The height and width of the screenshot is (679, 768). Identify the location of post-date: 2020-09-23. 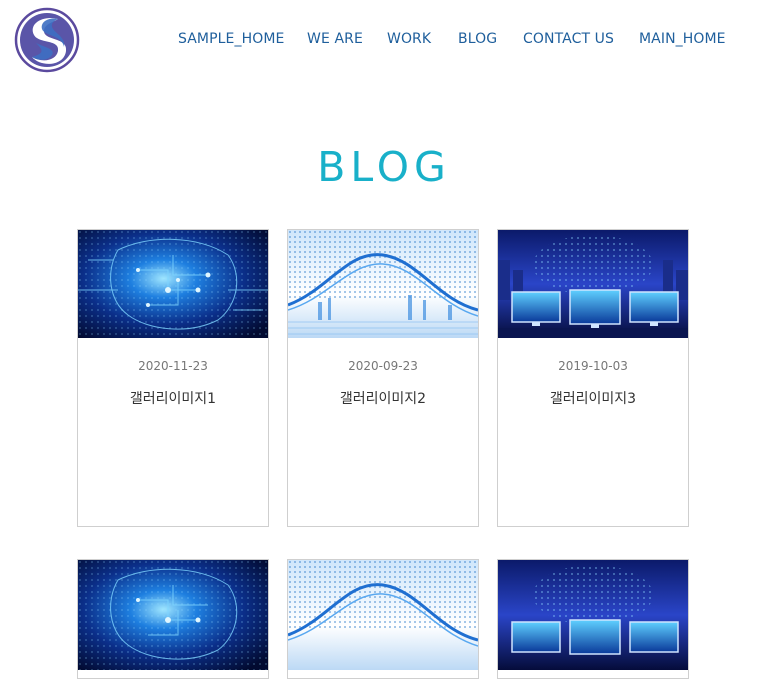
(383, 366).